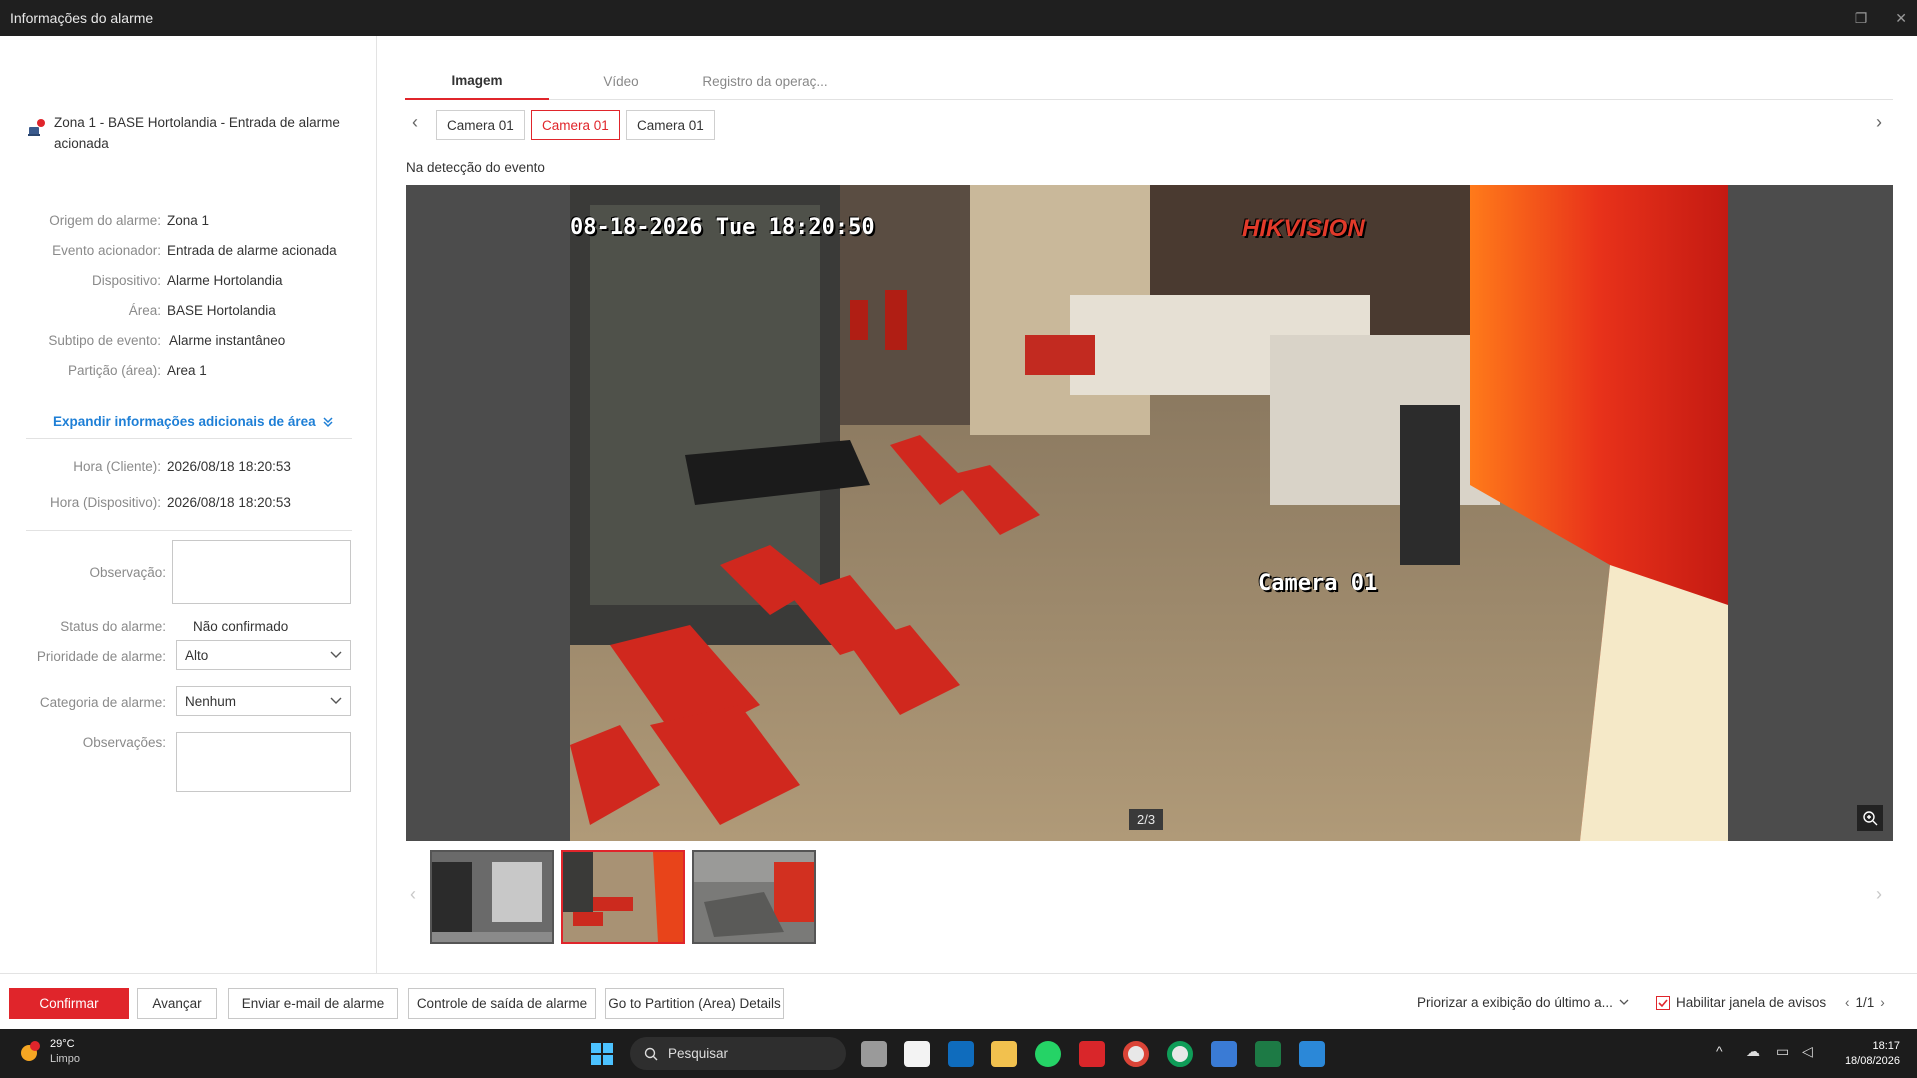  What do you see at coordinates (1847, 1002) in the screenshot?
I see `page-prev-icon: ‹` at bounding box center [1847, 1002].